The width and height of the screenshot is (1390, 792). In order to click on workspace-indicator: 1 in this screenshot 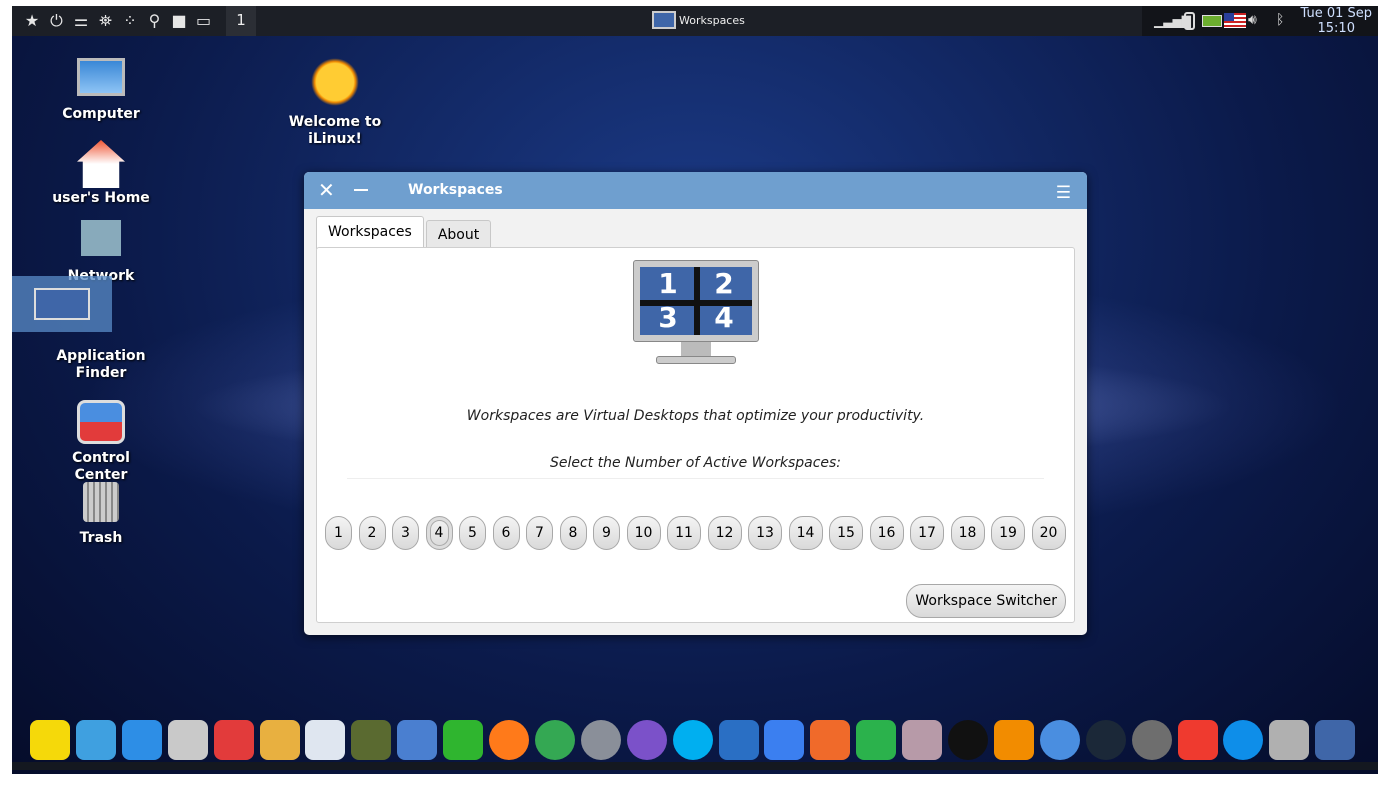, I will do `click(241, 21)`.